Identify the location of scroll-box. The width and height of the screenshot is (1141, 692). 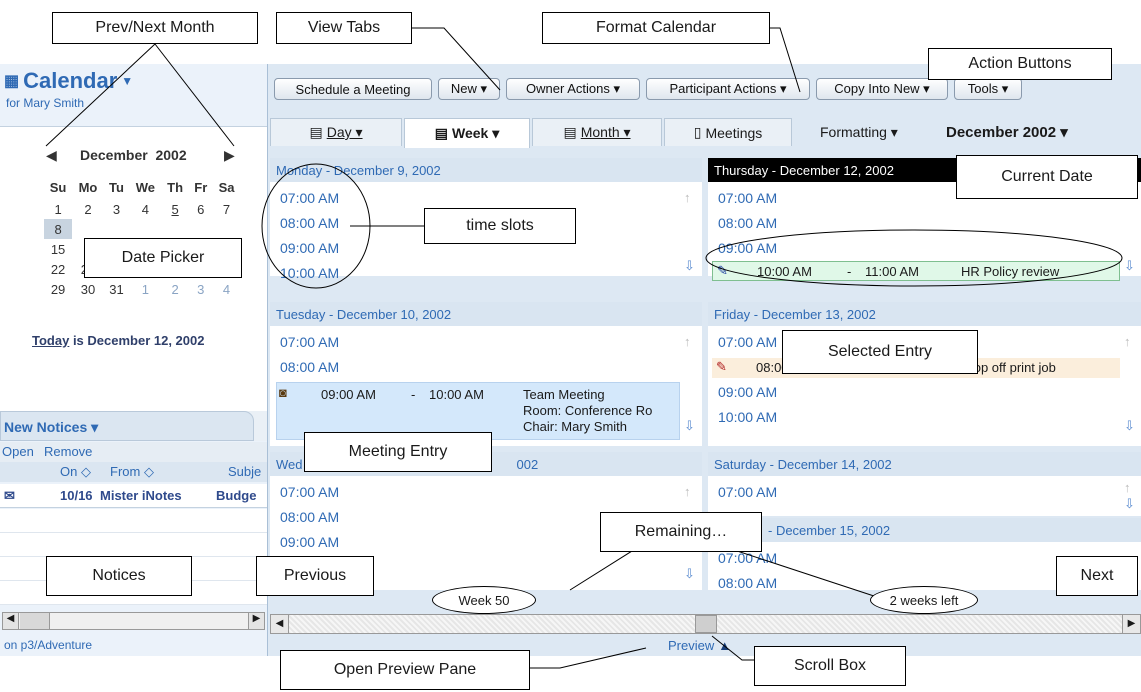
(706, 624).